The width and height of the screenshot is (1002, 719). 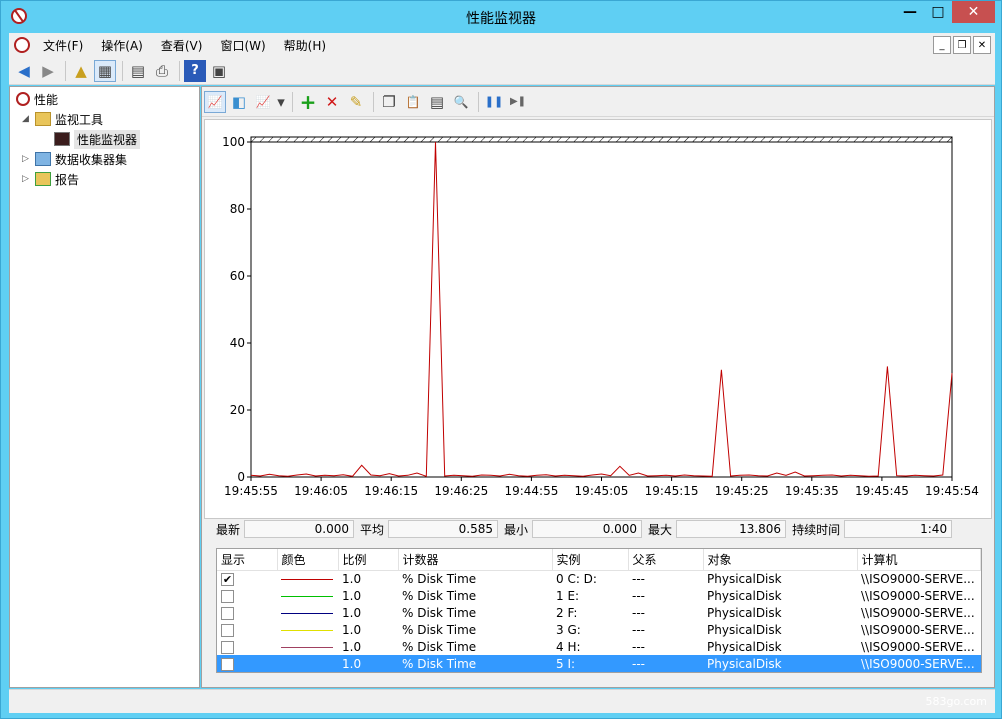 I want to click on watermark-text: 583go.com, so click(x=956, y=701).